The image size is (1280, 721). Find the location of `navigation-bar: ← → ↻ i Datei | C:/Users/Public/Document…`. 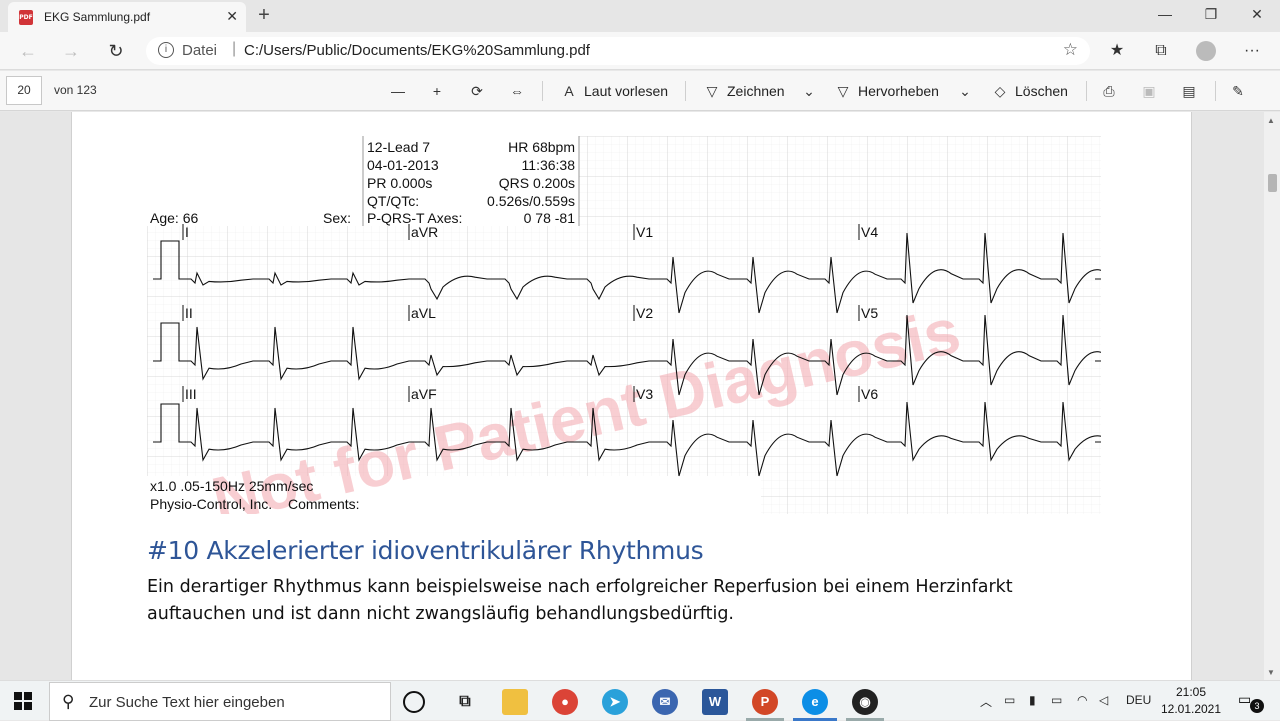

navigation-bar: ← → ↻ i Datei | C:/Users/Public/Document… is located at coordinates (640, 51).